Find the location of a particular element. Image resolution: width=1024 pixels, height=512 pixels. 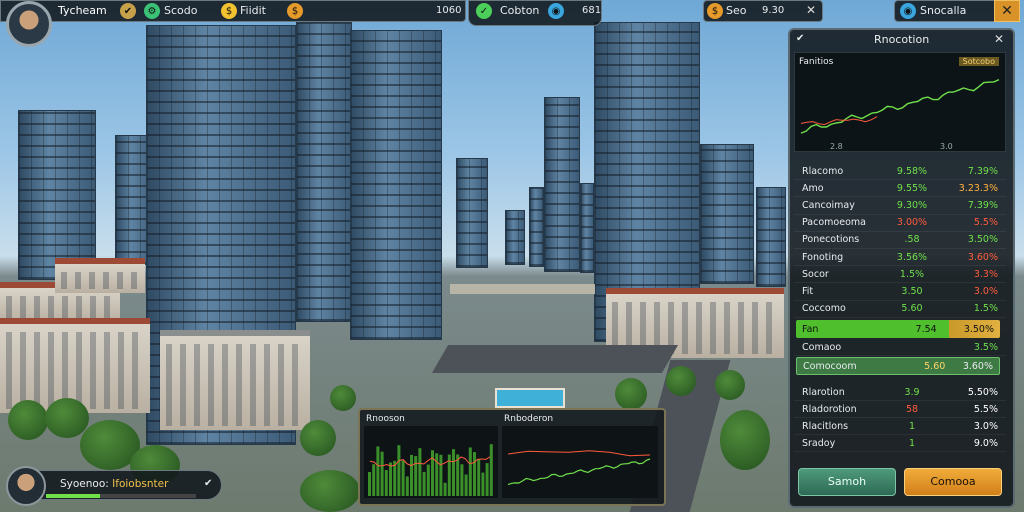

market-chart-svg is located at coordinates (900, 106).